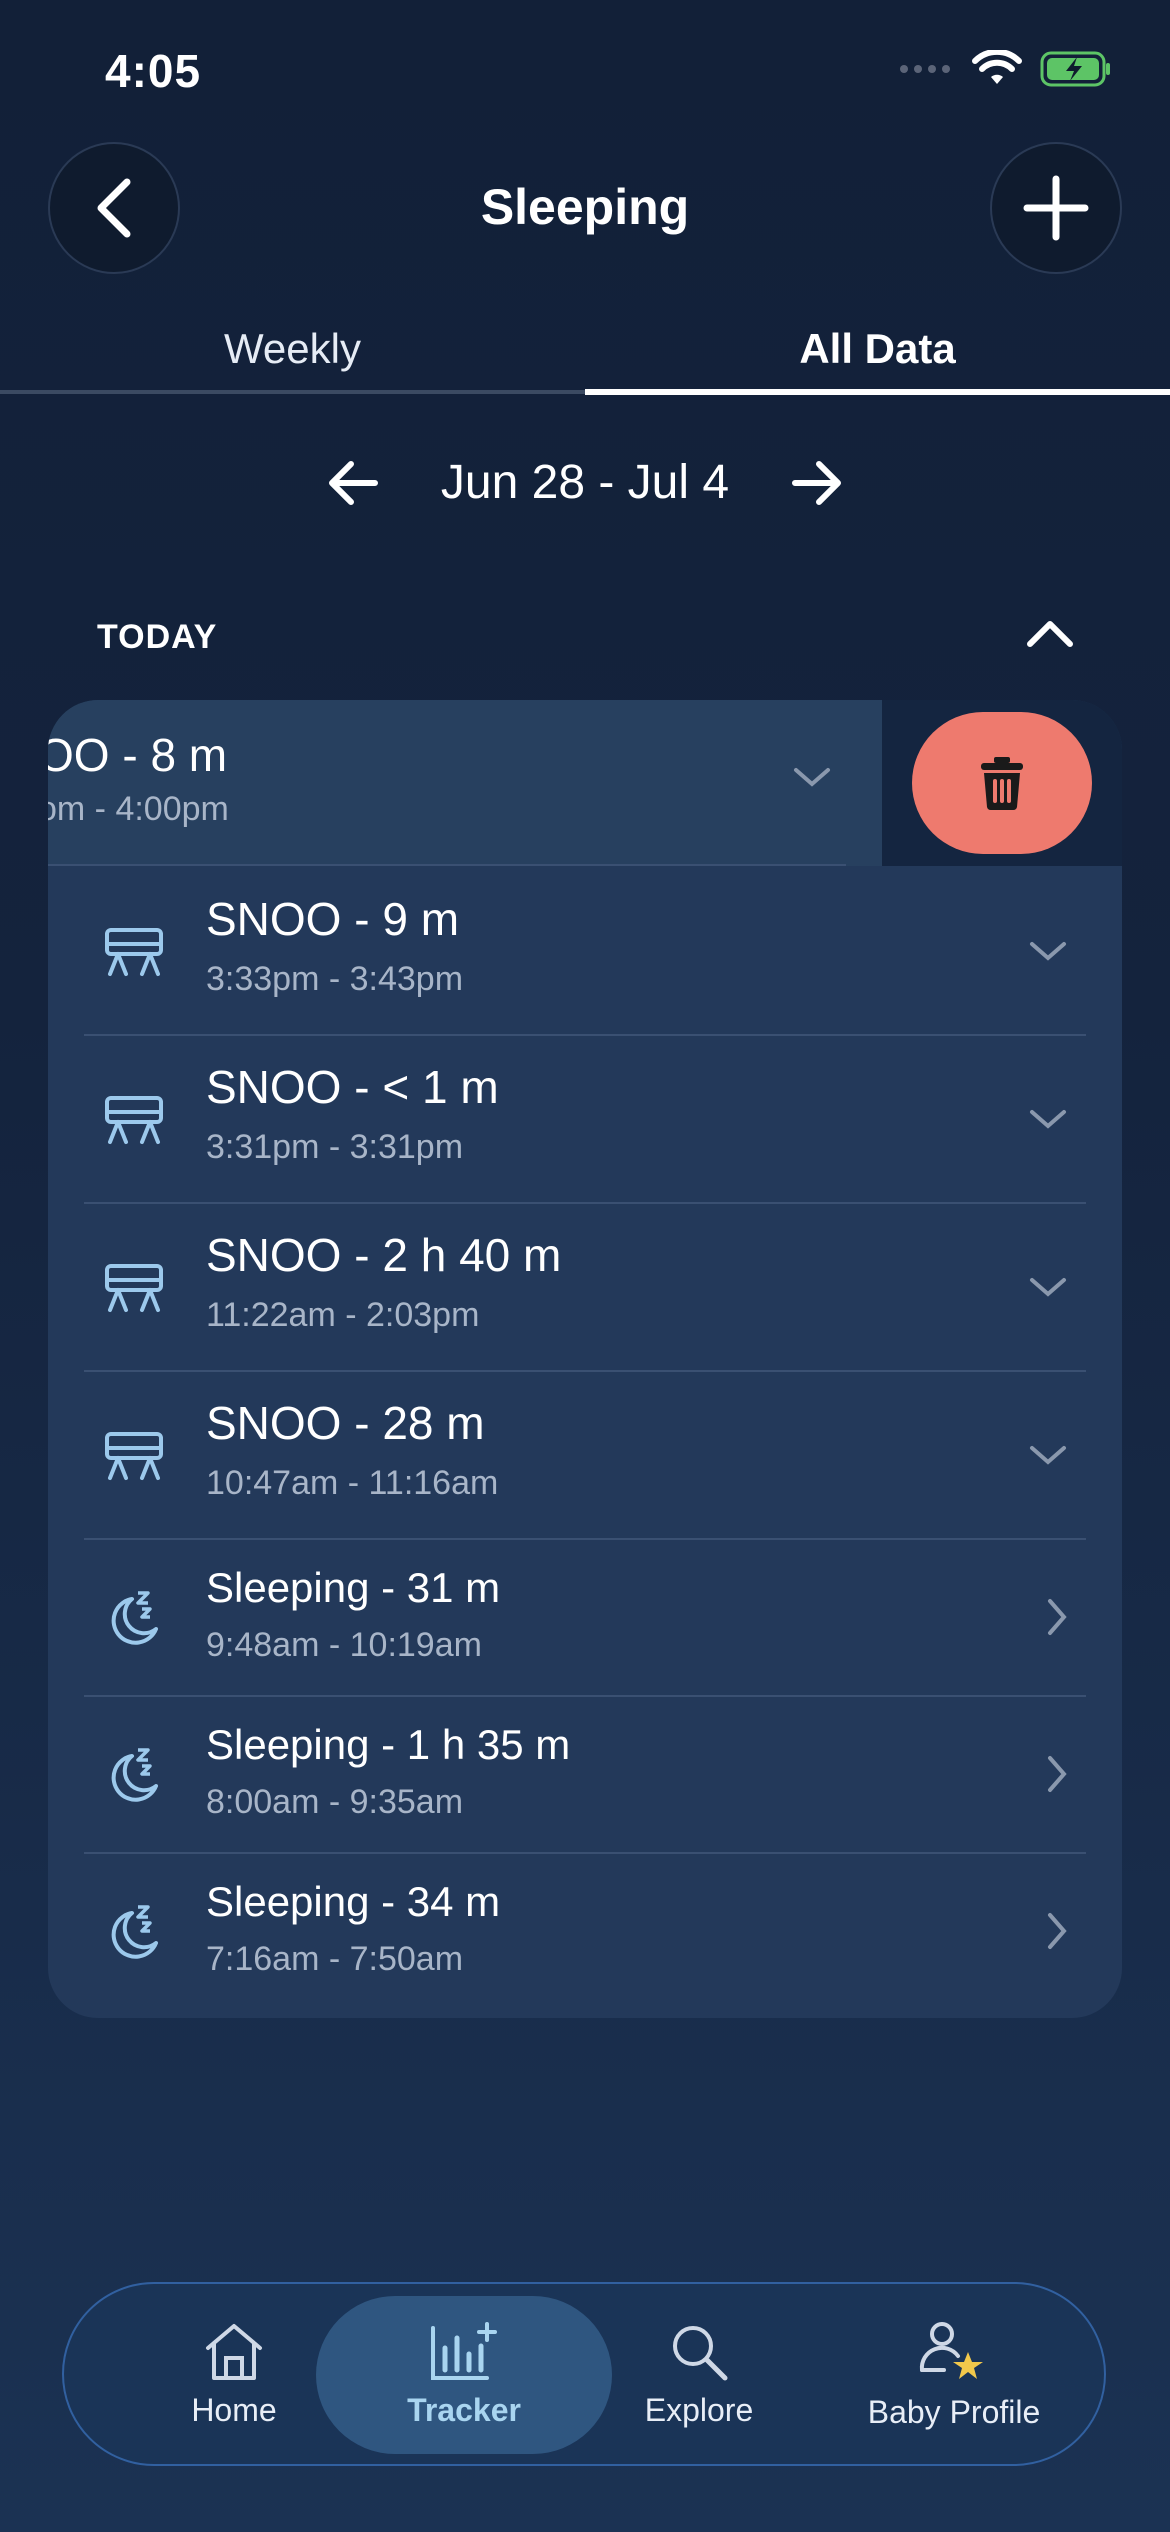 The image size is (1170, 2532). Describe the element at coordinates (234, 2409) in the screenshot. I see `nav-label-home: Home` at that location.